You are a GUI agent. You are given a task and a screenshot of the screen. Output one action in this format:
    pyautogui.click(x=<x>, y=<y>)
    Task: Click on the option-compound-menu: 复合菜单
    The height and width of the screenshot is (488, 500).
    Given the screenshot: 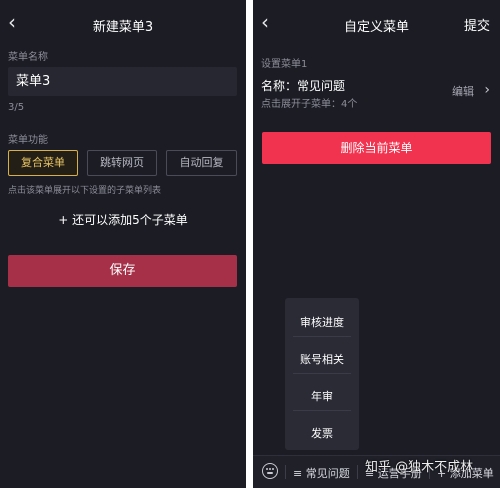 What is the action you would take?
    pyautogui.click(x=43, y=163)
    